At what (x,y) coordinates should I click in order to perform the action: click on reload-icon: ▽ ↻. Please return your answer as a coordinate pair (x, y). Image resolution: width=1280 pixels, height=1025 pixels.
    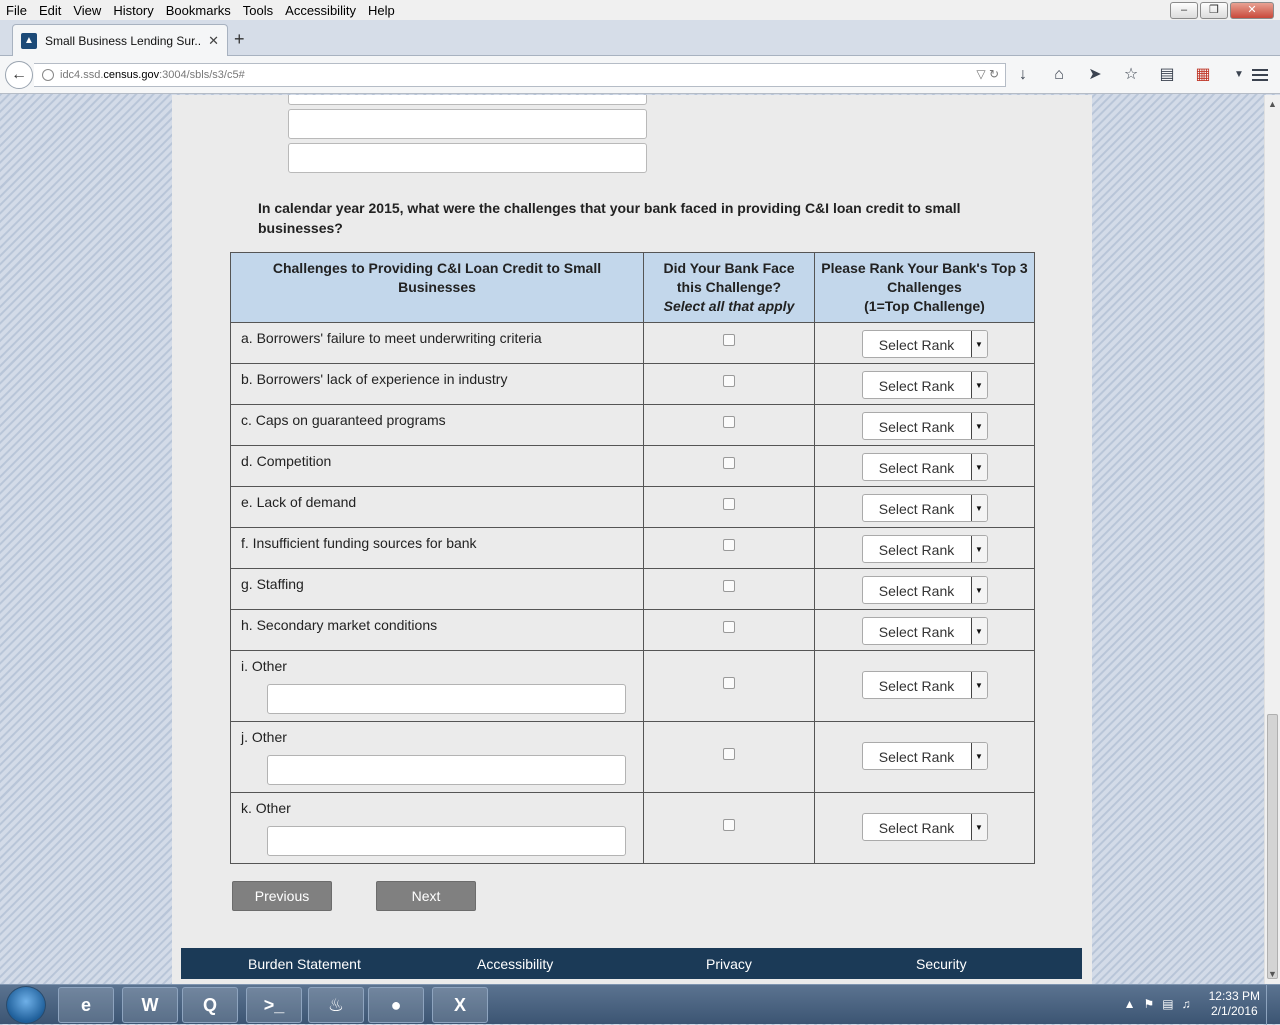
    Looking at the image, I should click on (987, 74).